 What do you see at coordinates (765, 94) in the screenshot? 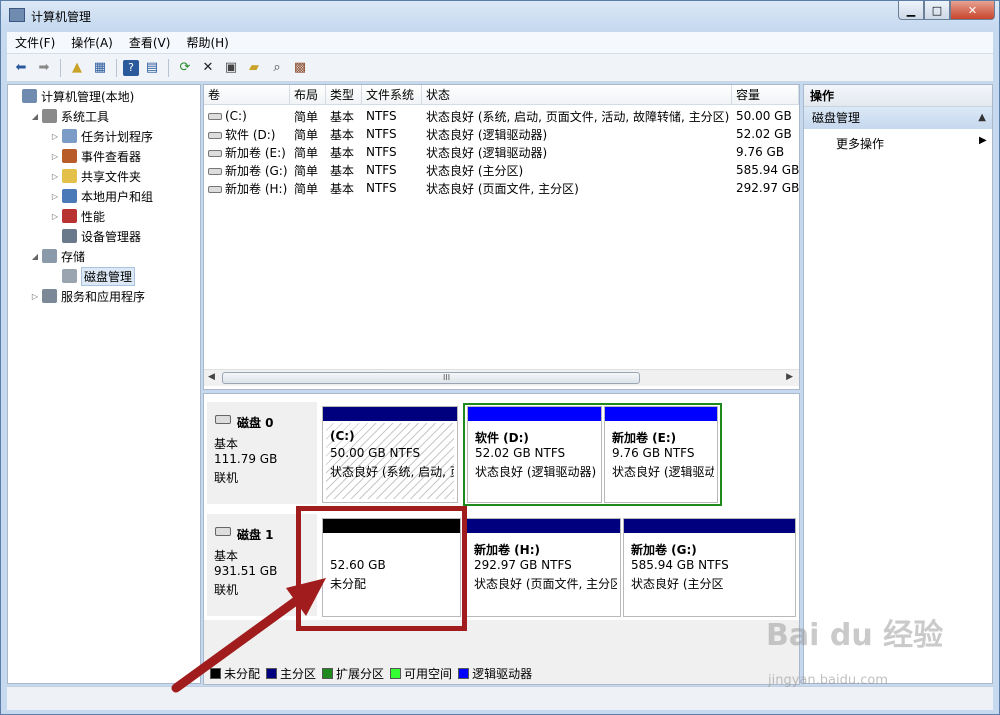
I see `column-capacity: 容量` at bounding box center [765, 94].